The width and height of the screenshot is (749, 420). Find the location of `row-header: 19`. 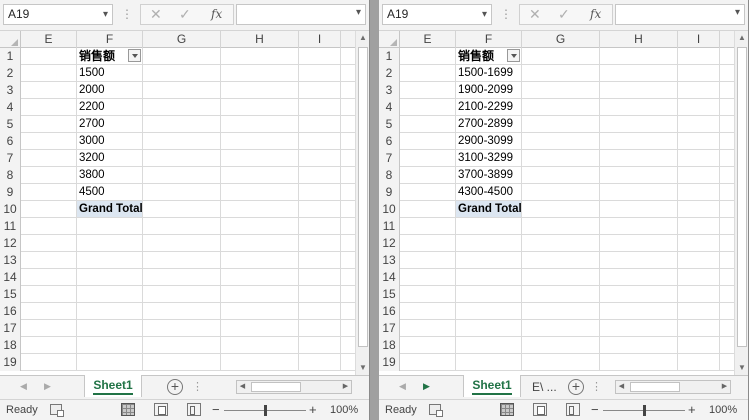

row-header: 19 is located at coordinates (389, 362).